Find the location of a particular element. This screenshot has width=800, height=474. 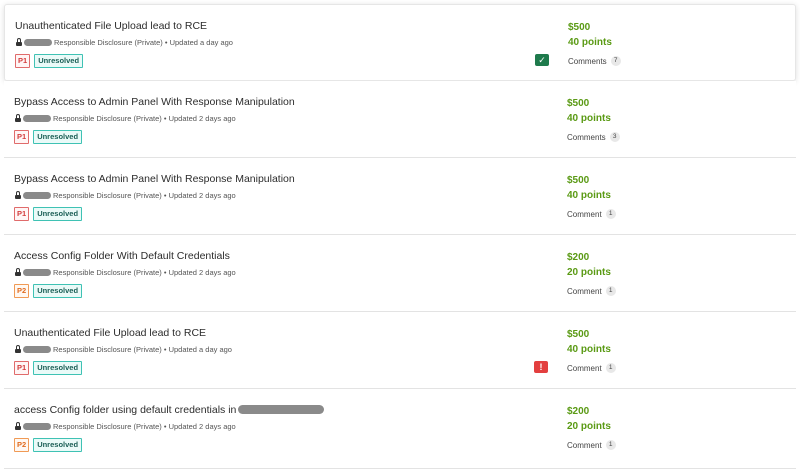

check-icon: ✓ is located at coordinates (542, 60).